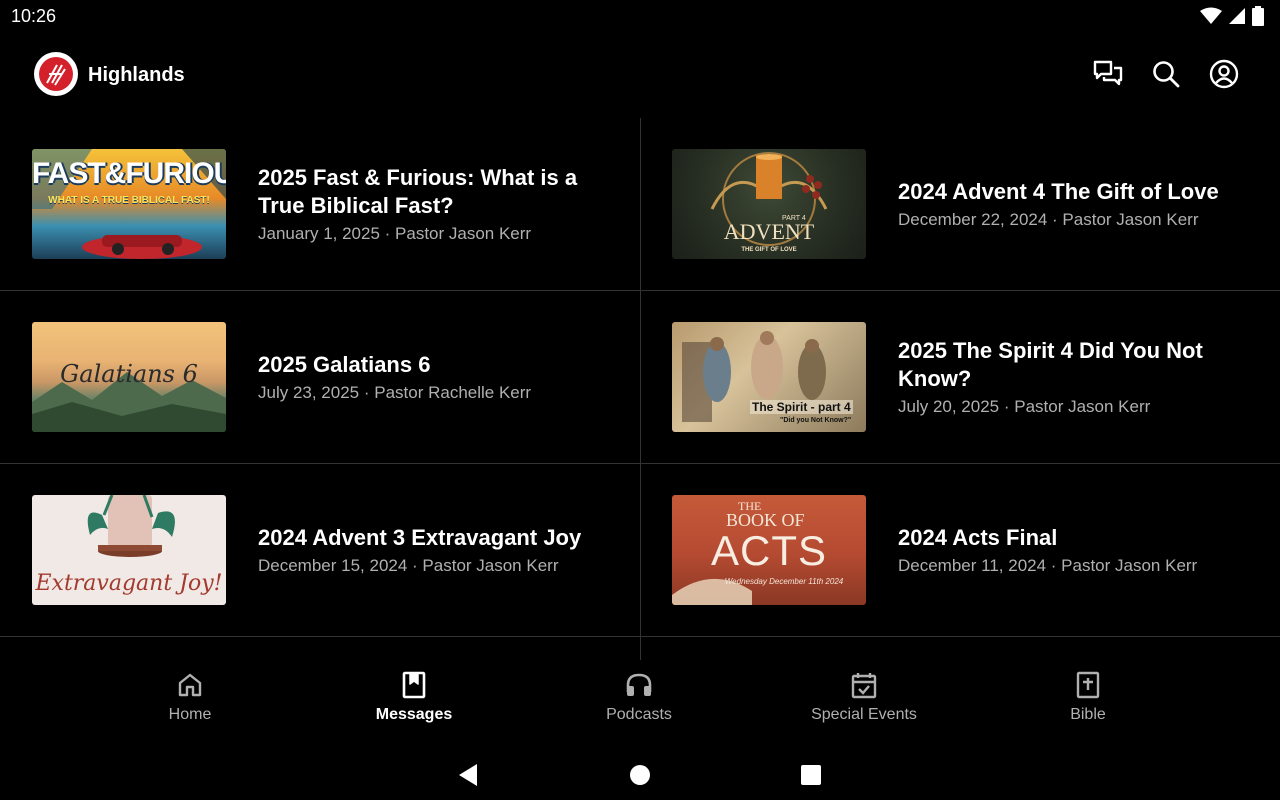 The width and height of the screenshot is (1280, 800). What do you see at coordinates (1088, 685) in the screenshot?
I see `bible-icon` at bounding box center [1088, 685].